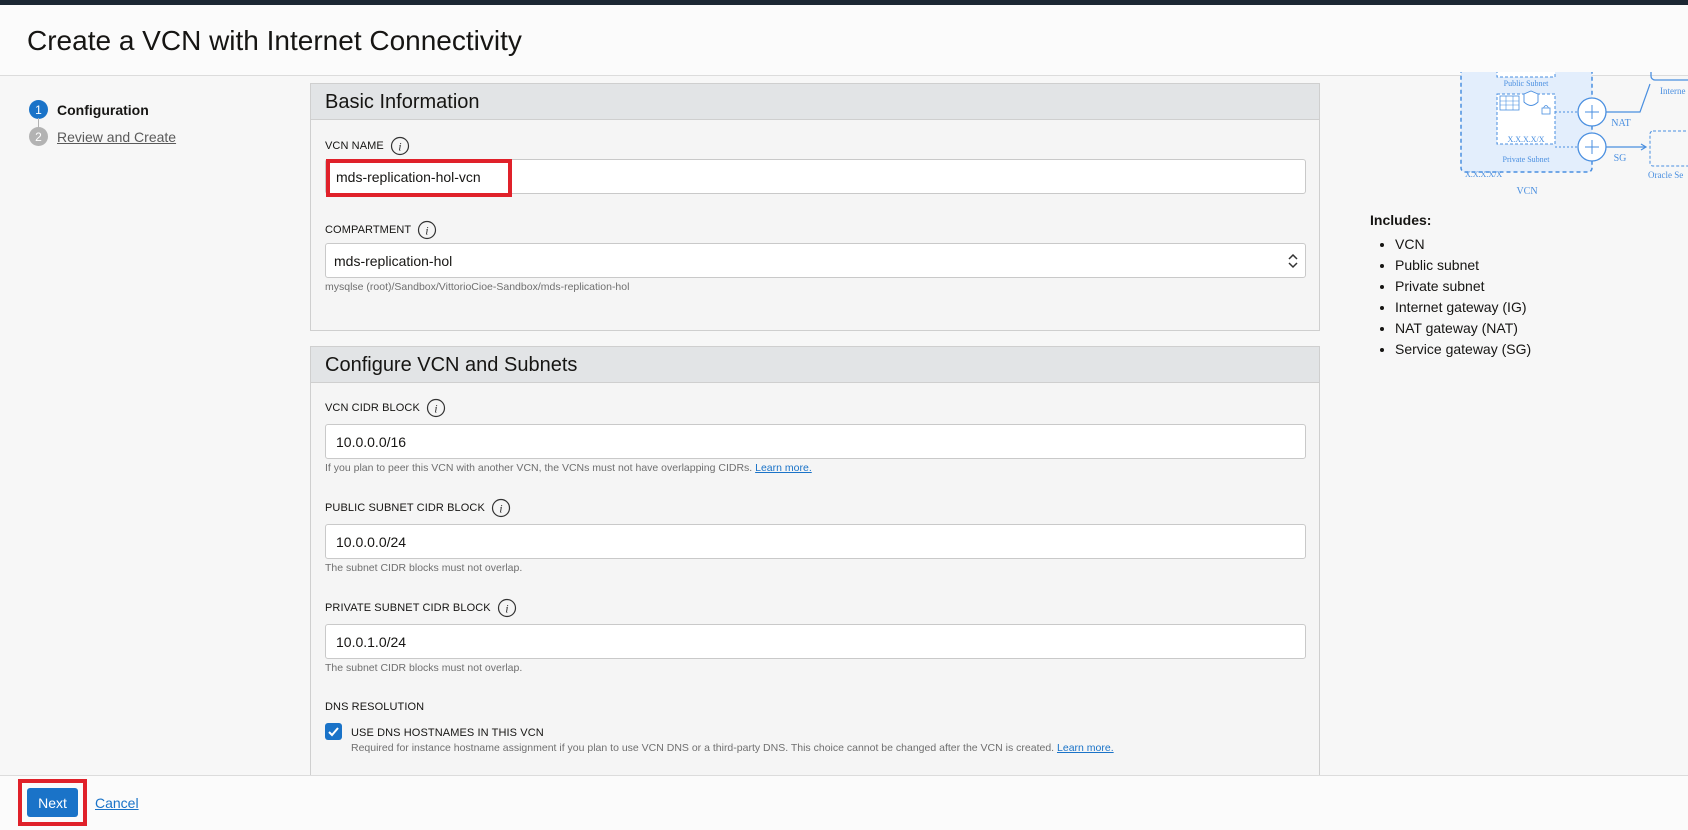 Image resolution: width=1688 pixels, height=830 pixels. What do you see at coordinates (274, 40) in the screenshot?
I see `page-title: Create a VCN with Internet Connectivity` at bounding box center [274, 40].